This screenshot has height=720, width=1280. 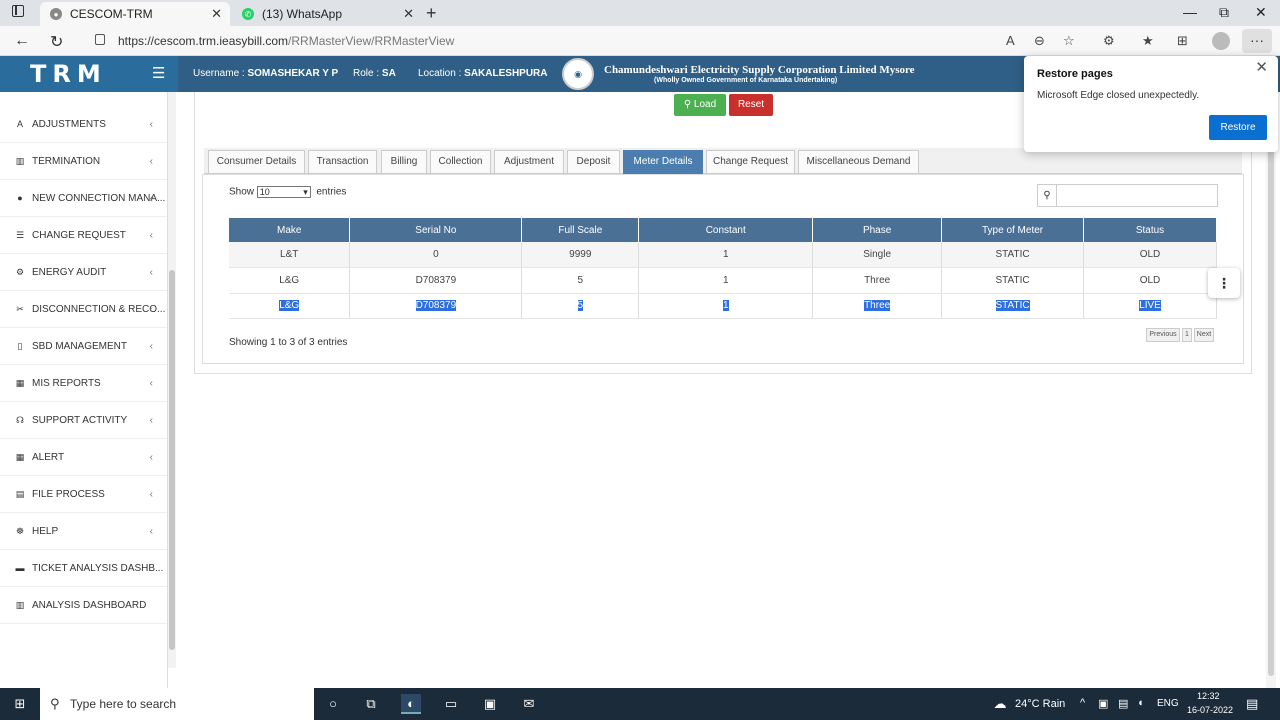 What do you see at coordinates (663, 162) in the screenshot?
I see `tab-meter-details: Meter Details` at bounding box center [663, 162].